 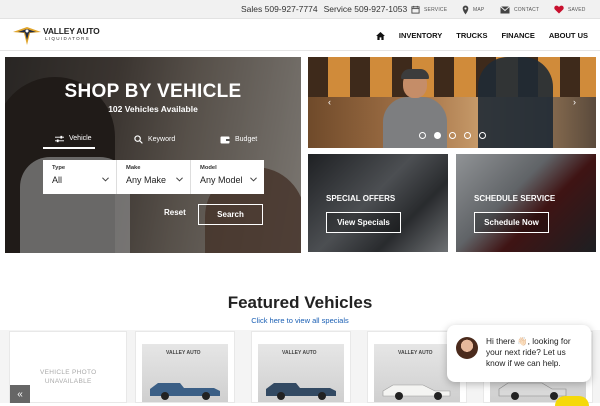 I want to click on reset-button: Reset, so click(x=175, y=212).